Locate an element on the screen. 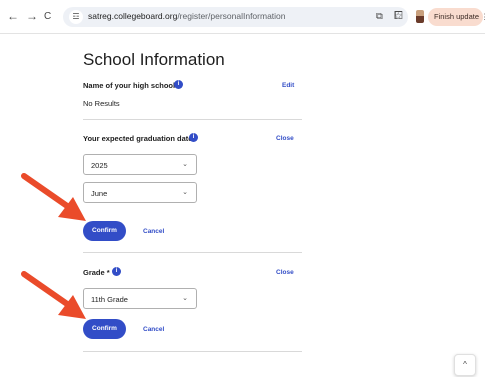 This screenshot has width=485, height=377. scroll-to-top-icon: ^ is located at coordinates (465, 365).